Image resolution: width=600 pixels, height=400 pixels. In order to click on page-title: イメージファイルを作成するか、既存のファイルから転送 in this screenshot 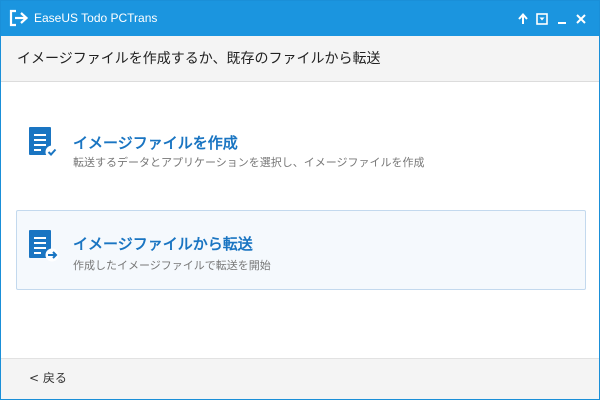, I will do `click(199, 59)`.